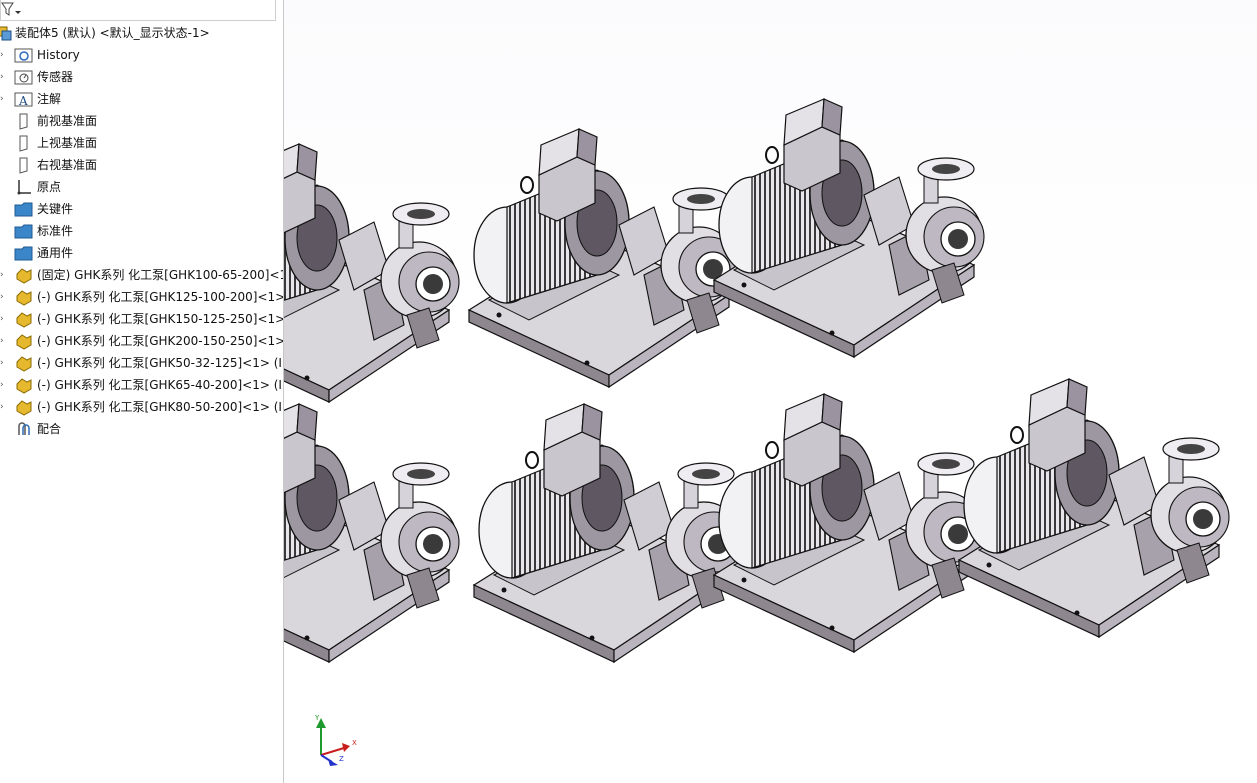 Image resolution: width=1257 pixels, height=783 pixels. Describe the element at coordinates (141, 121) in the screenshot. I see `tree-item: 前视基准面` at that location.